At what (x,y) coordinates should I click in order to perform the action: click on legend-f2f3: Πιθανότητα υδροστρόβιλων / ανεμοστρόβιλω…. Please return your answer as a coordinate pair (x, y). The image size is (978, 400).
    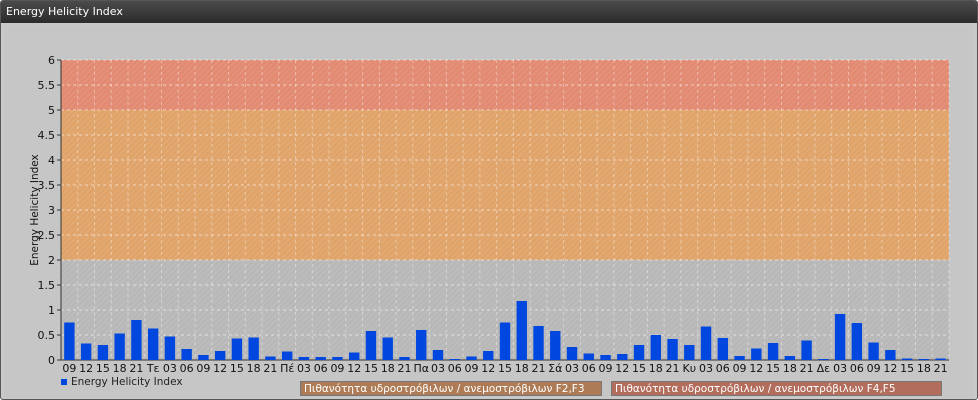
    Looking at the image, I should click on (451, 388).